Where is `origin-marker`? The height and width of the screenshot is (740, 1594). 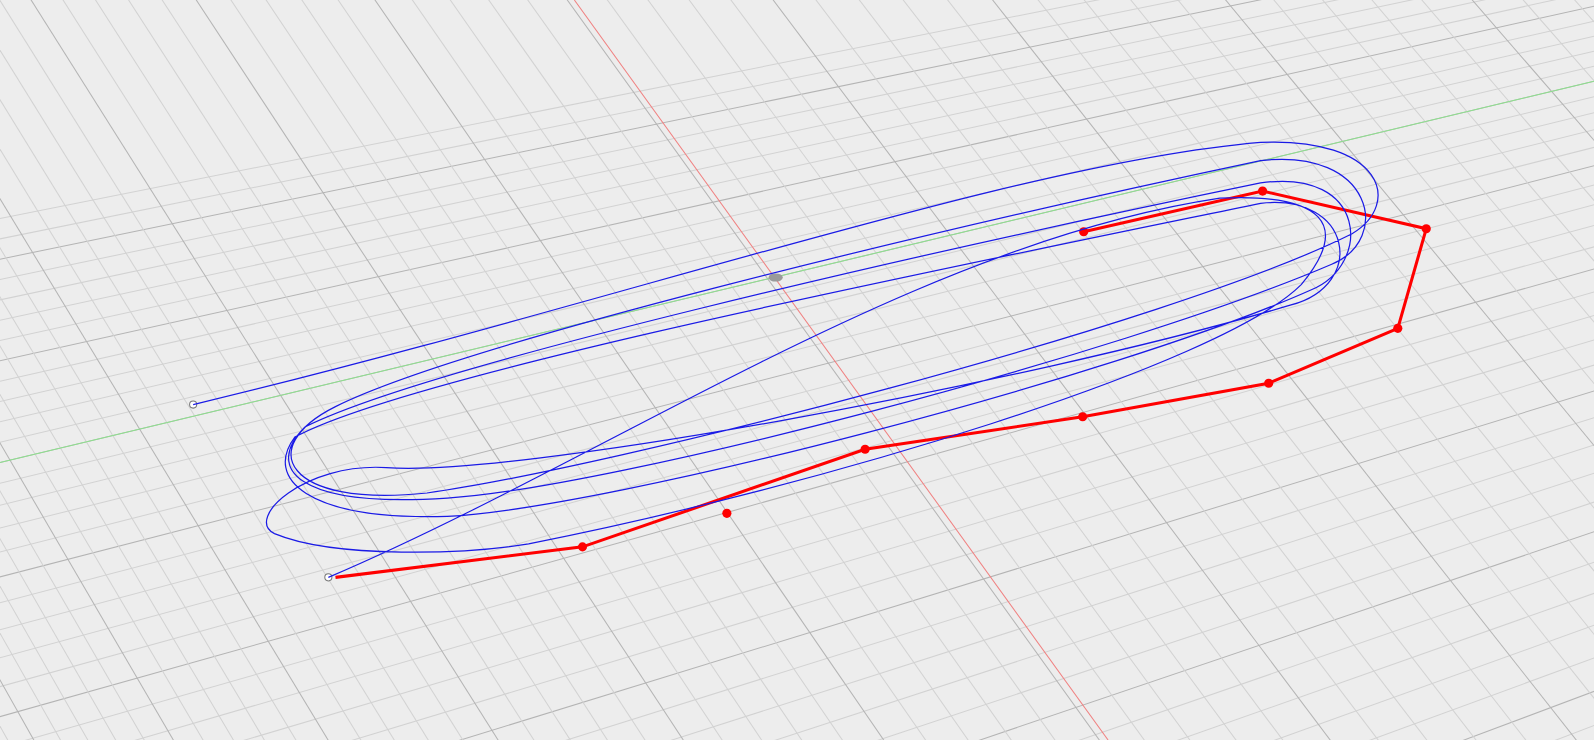 origin-marker is located at coordinates (775, 277).